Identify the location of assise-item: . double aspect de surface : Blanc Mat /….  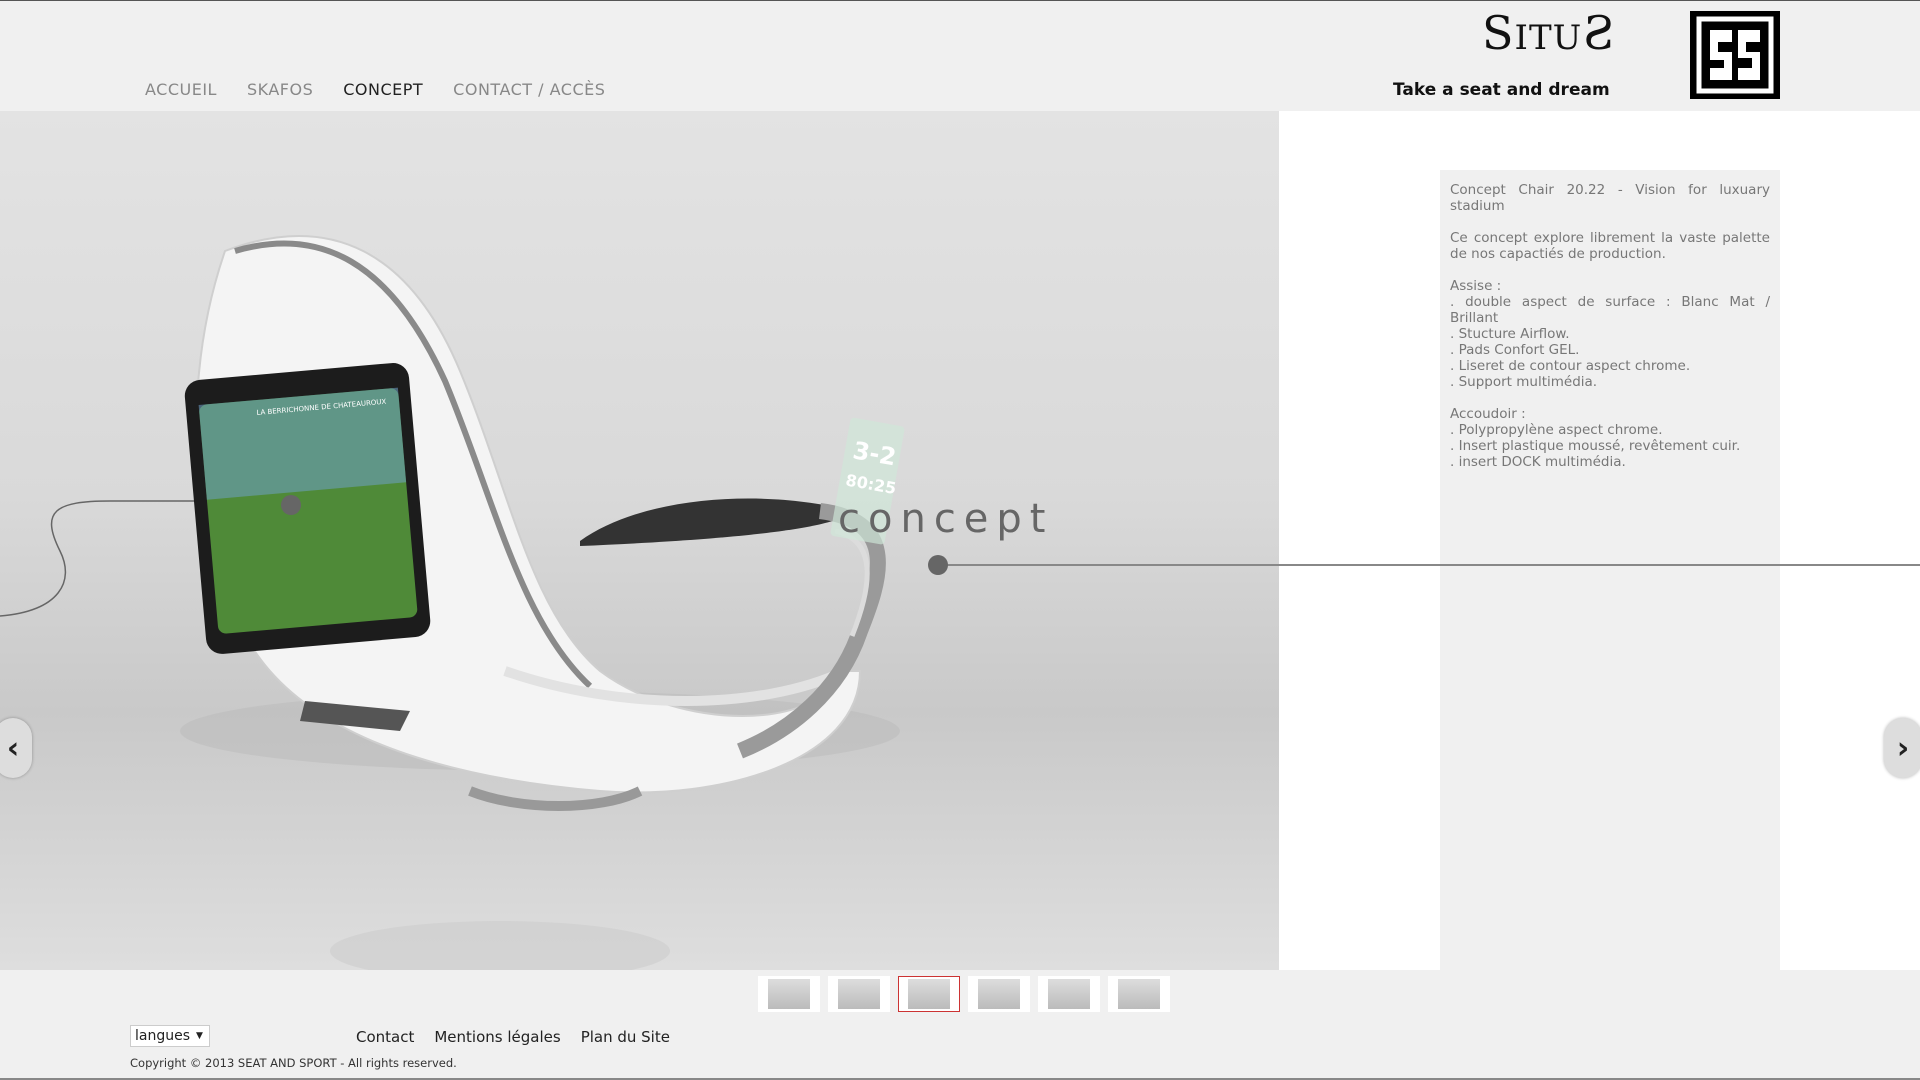
(1610, 310).